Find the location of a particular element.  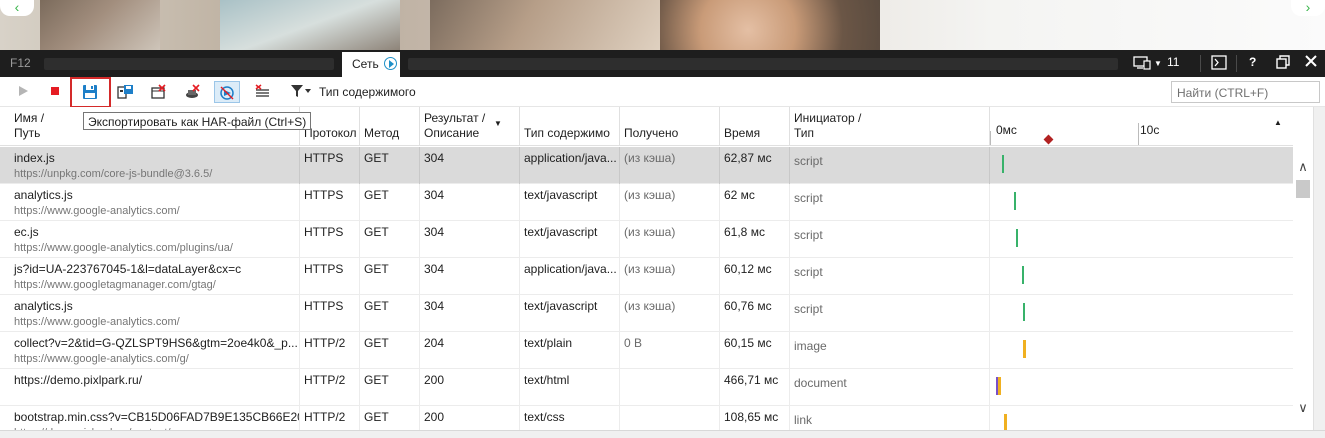

cell-name: https://demo.pixlpark.ru/ is located at coordinates (155, 387).